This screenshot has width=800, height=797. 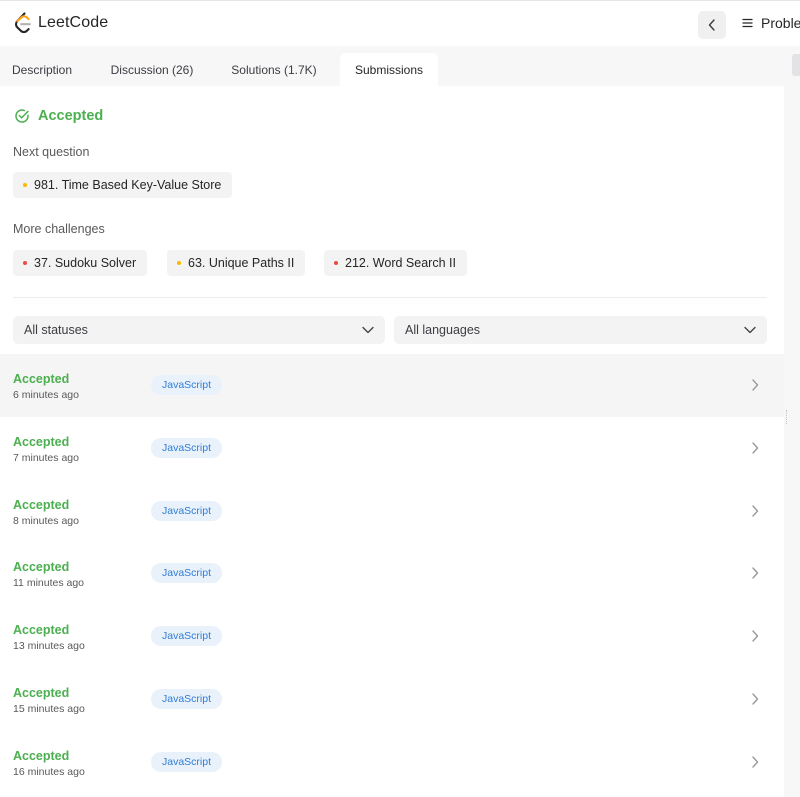 I want to click on submission-time: 8 minutes ago, so click(x=46, y=520).